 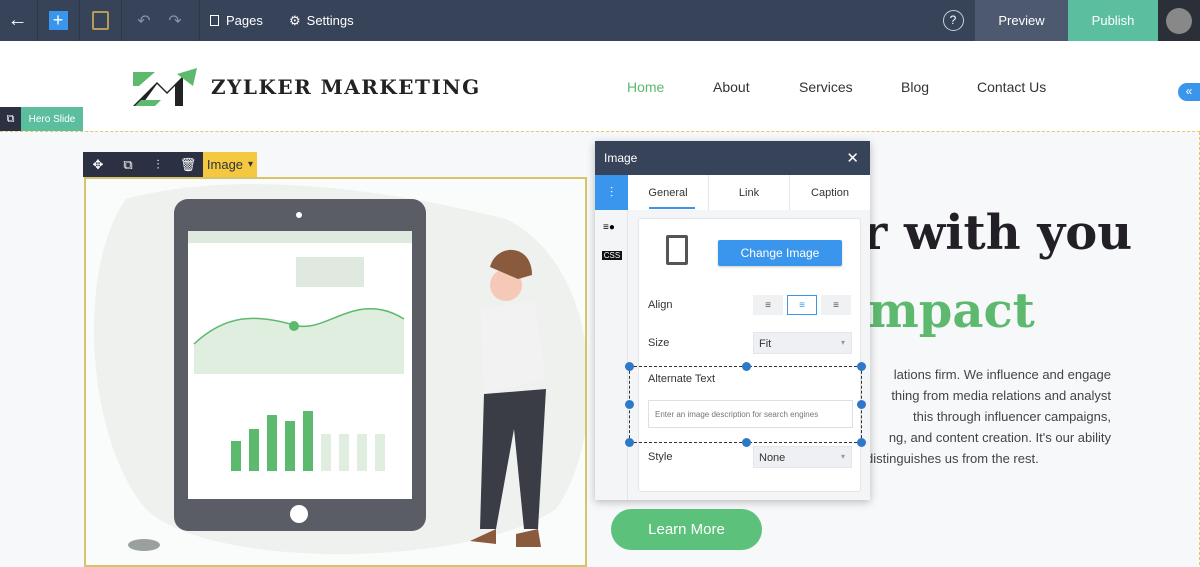 I want to click on nav-about: About, so click(x=731, y=87).